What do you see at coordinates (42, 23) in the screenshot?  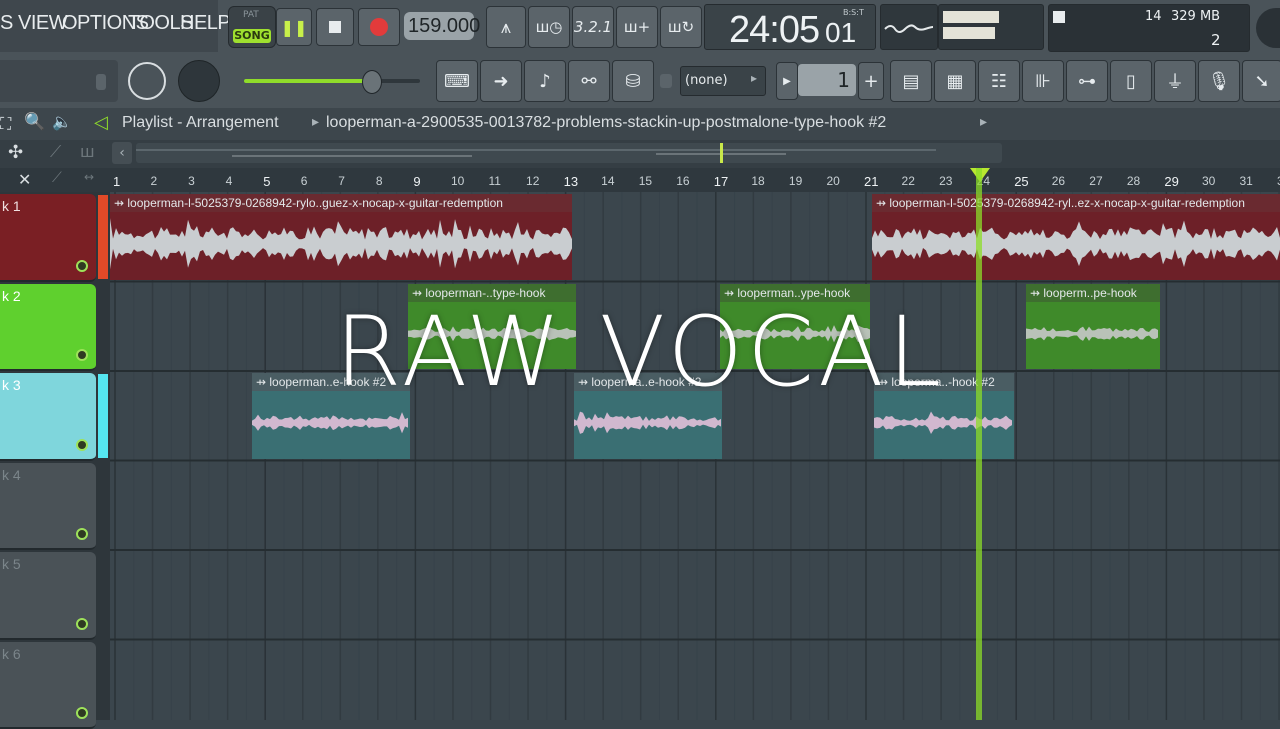 I see `menu-item-view: VIEW` at bounding box center [42, 23].